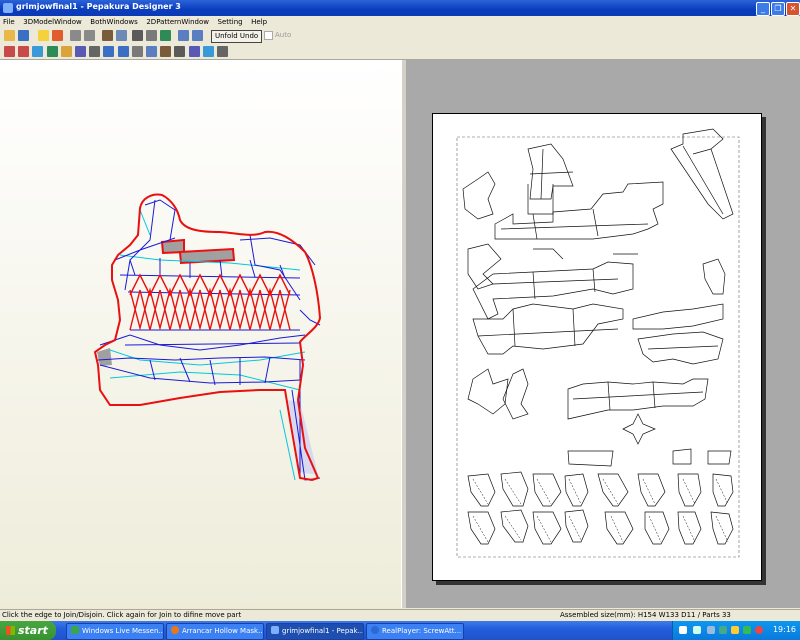 This screenshot has width=800, height=640. I want to click on minimize-button: _, so click(763, 9).